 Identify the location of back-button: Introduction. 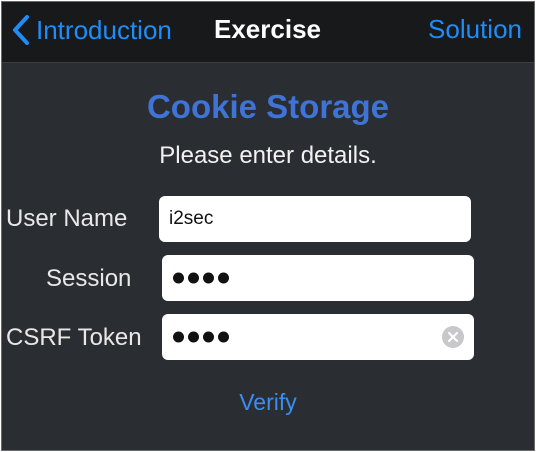
(92, 30).